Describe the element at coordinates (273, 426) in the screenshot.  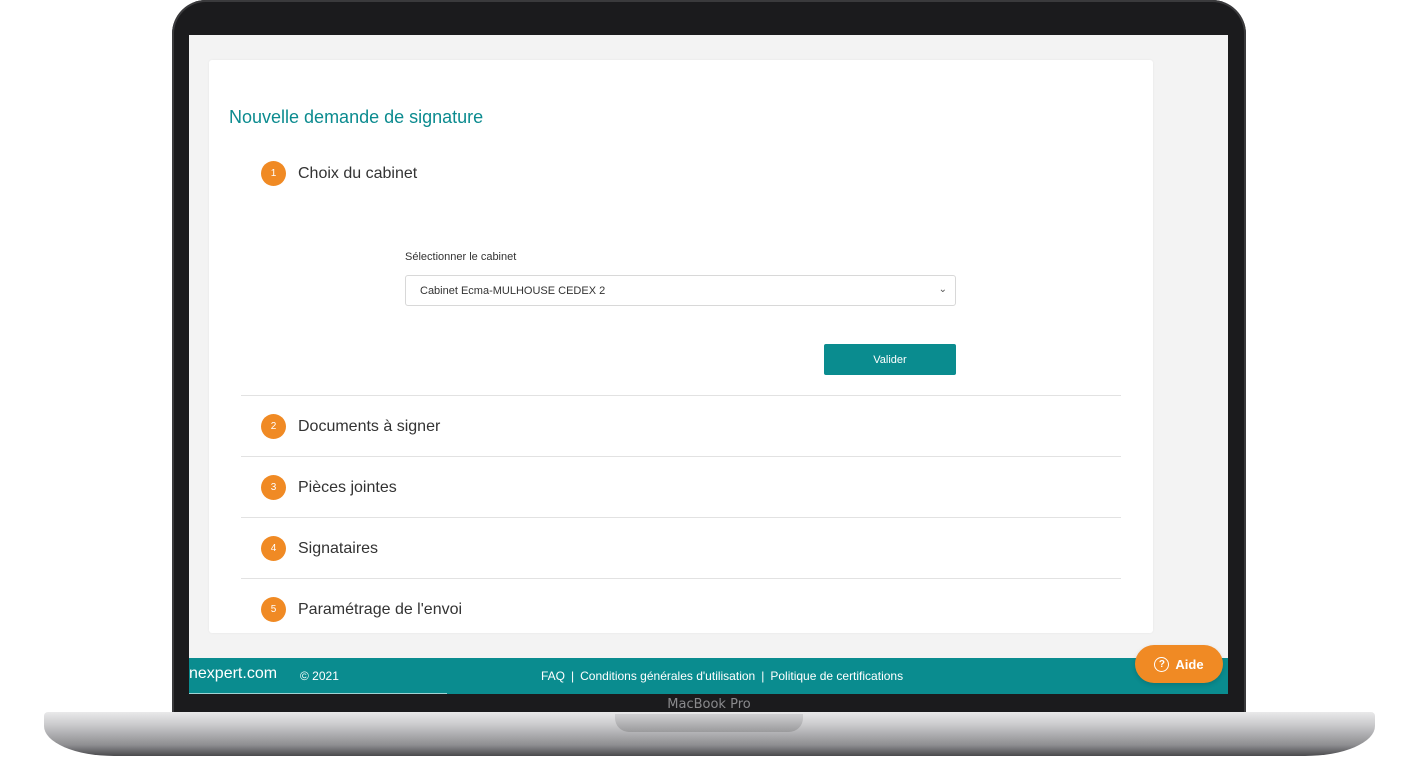
I see `step-number-badge: 2` at that location.